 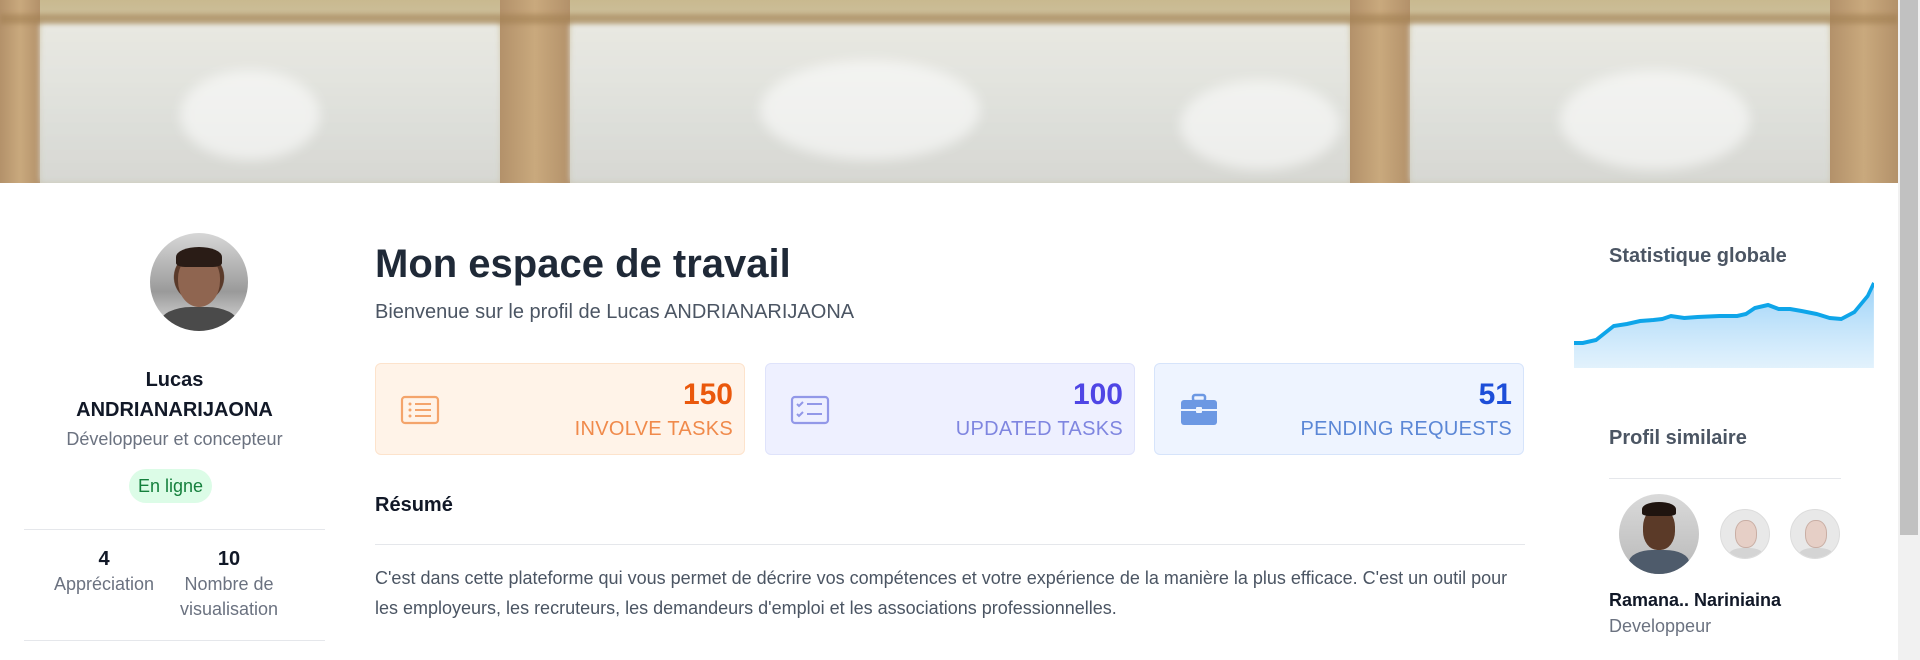 I want to click on similar-profile-role: Developpeur, so click(x=1660, y=626).